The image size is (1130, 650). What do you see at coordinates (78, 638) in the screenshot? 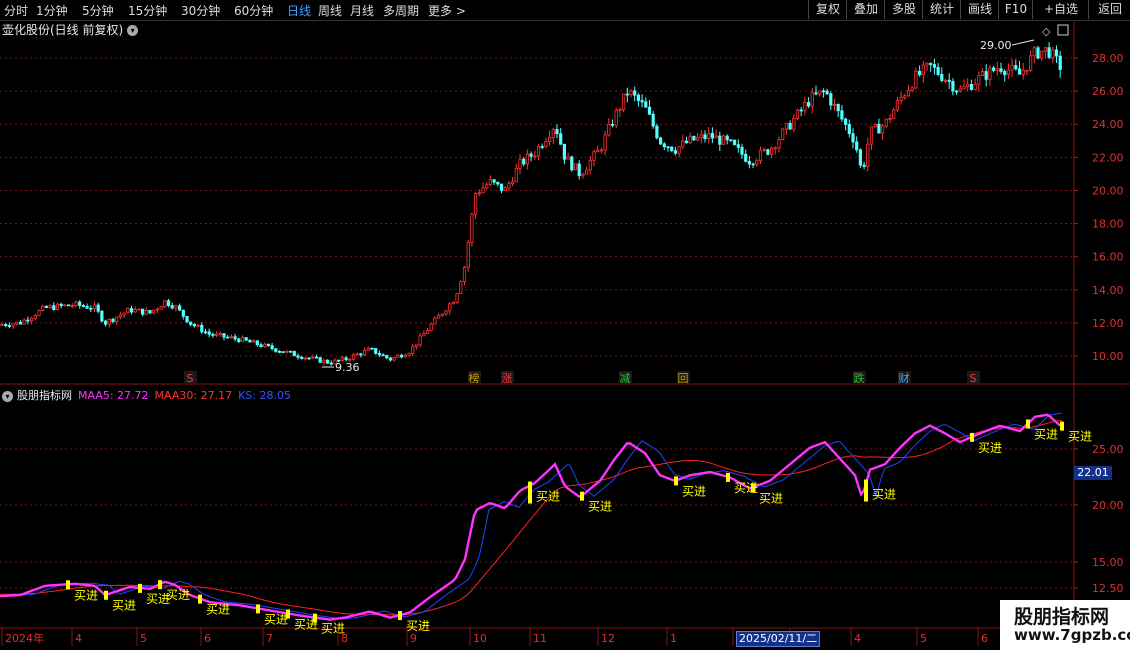
I see `time-tick-label: 4` at bounding box center [78, 638].